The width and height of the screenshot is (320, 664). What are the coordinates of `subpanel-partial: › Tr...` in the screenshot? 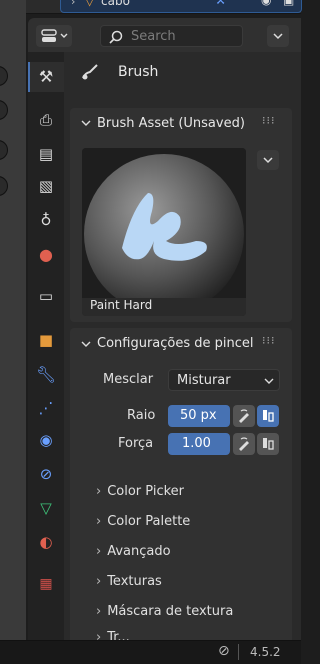 It's located at (113, 635).